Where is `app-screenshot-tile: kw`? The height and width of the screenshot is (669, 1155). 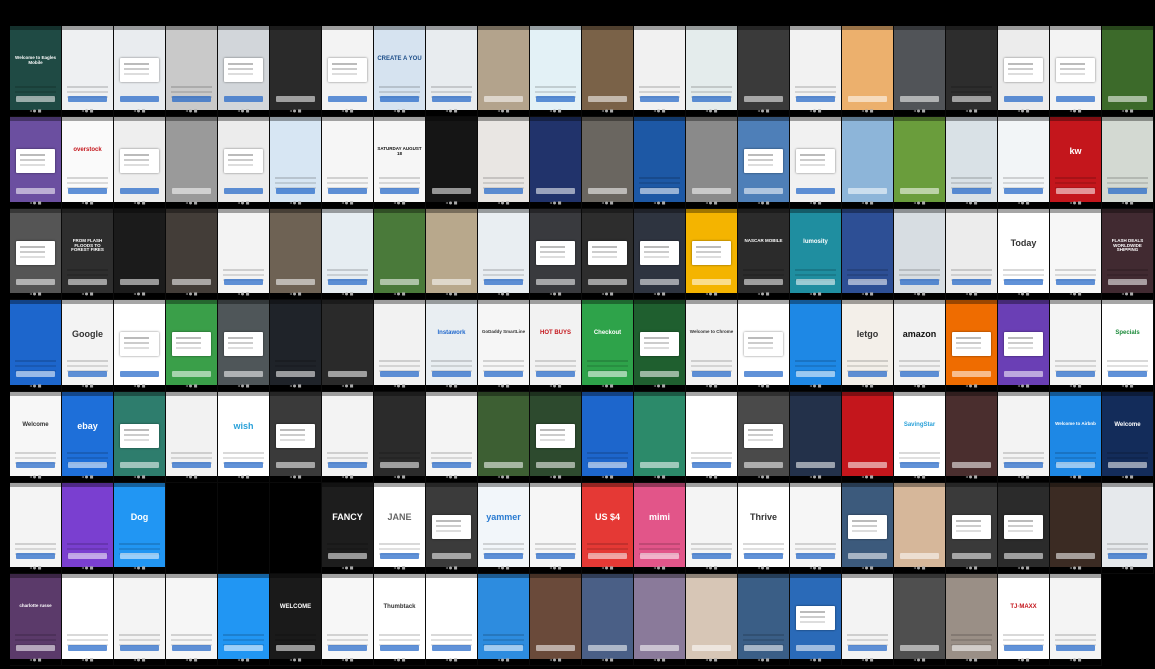 app-screenshot-tile: kw is located at coordinates (1076, 163).